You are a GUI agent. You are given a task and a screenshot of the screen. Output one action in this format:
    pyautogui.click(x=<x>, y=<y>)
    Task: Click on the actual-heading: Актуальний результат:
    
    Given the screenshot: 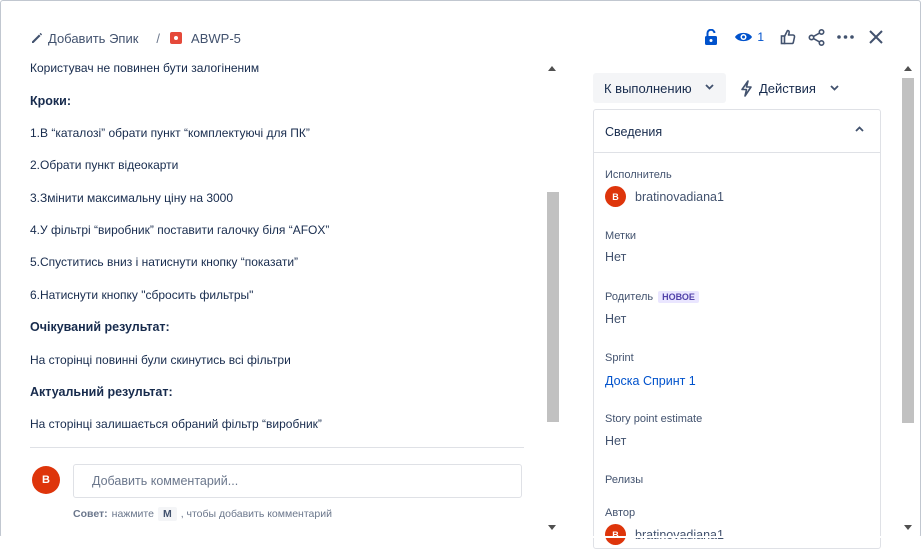 What is the action you would take?
    pyautogui.click(x=101, y=392)
    